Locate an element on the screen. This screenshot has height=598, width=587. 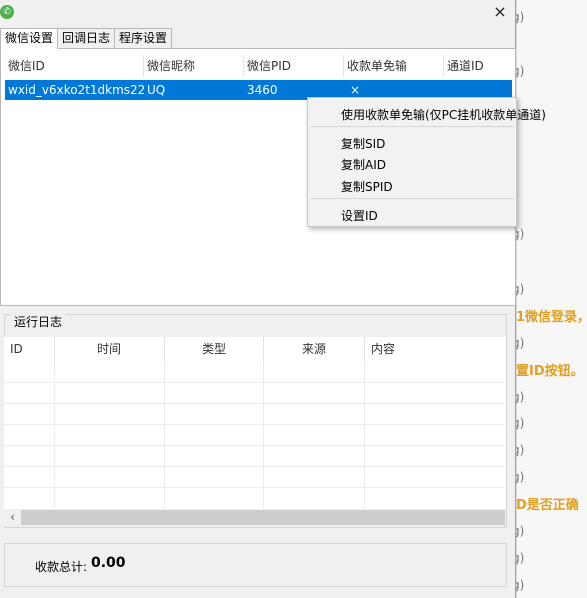
total-value: 0.00 is located at coordinates (108, 563).